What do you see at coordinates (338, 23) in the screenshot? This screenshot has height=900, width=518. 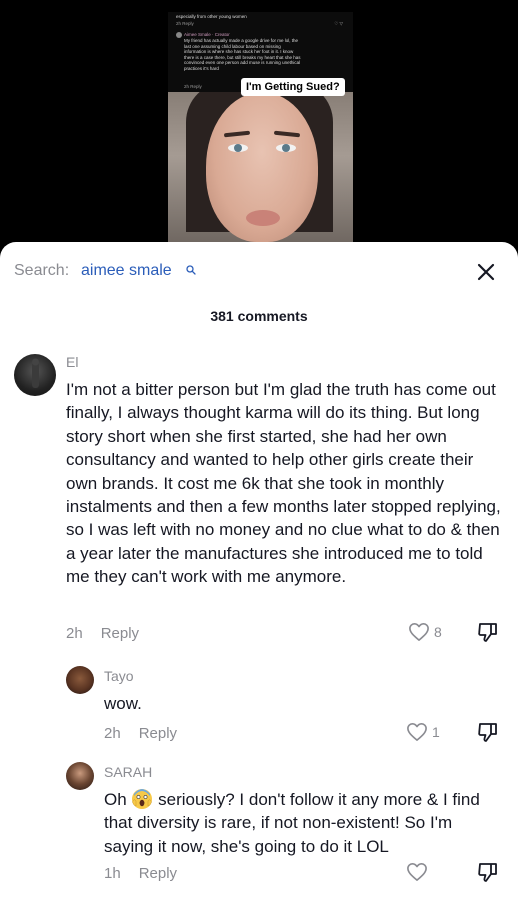 I see `overlay-heart-icon: ♡ ▽` at bounding box center [338, 23].